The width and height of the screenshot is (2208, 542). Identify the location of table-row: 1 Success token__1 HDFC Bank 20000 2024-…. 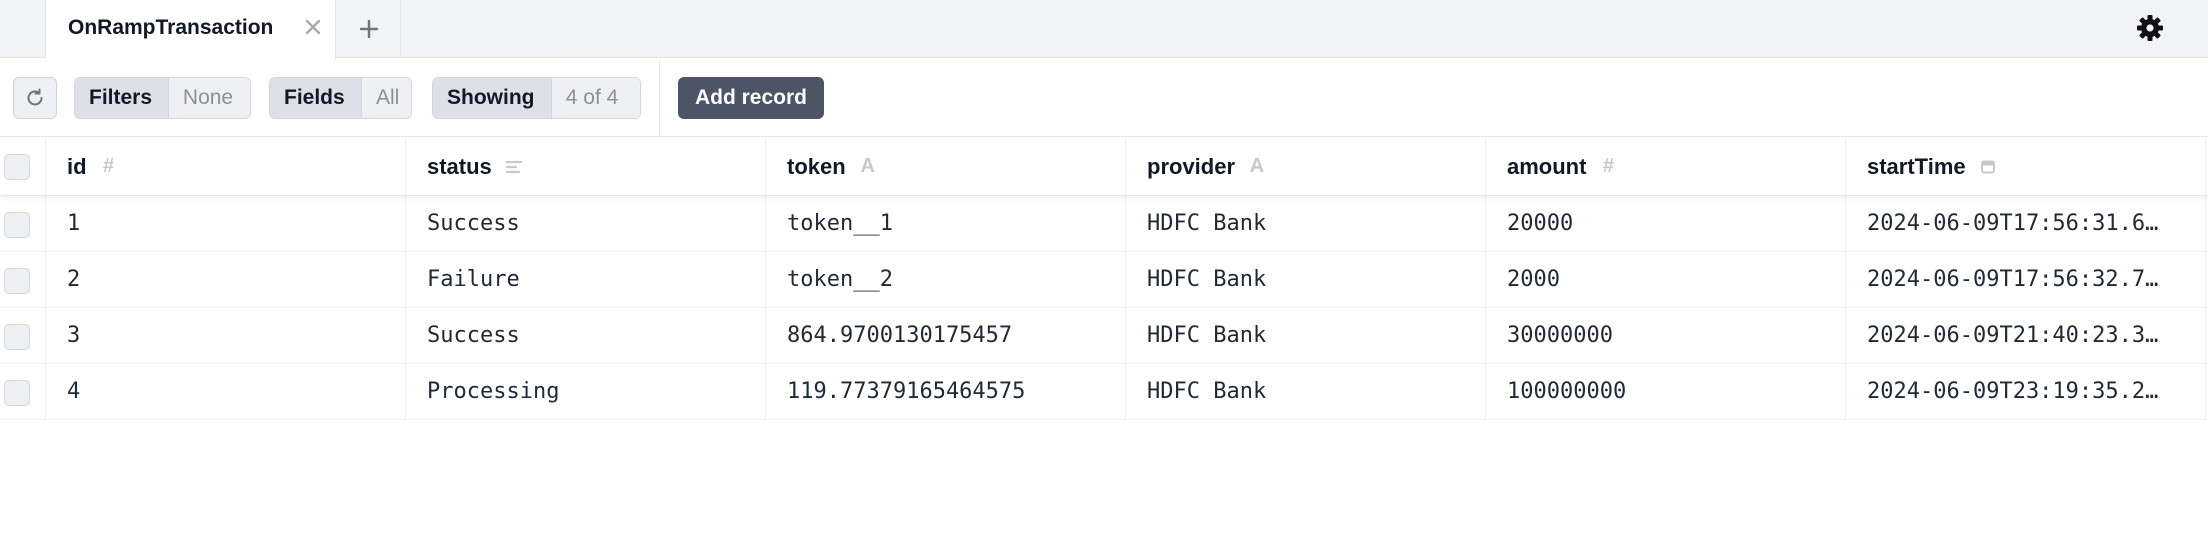
(1104, 224).